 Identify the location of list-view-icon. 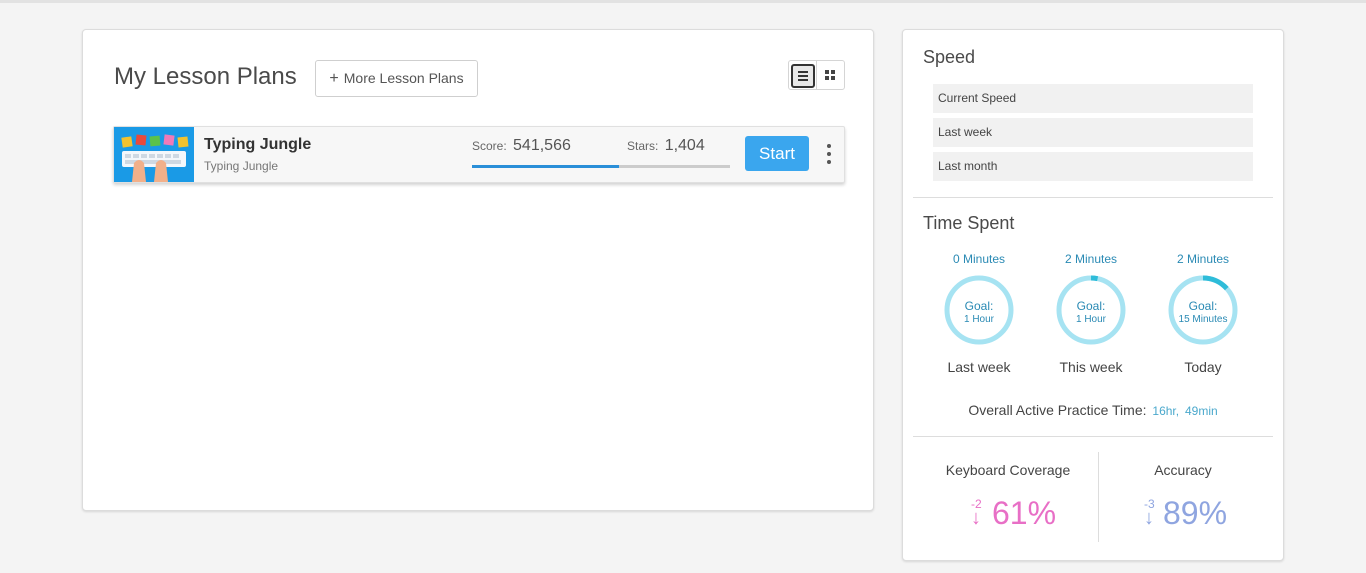
(803, 76).